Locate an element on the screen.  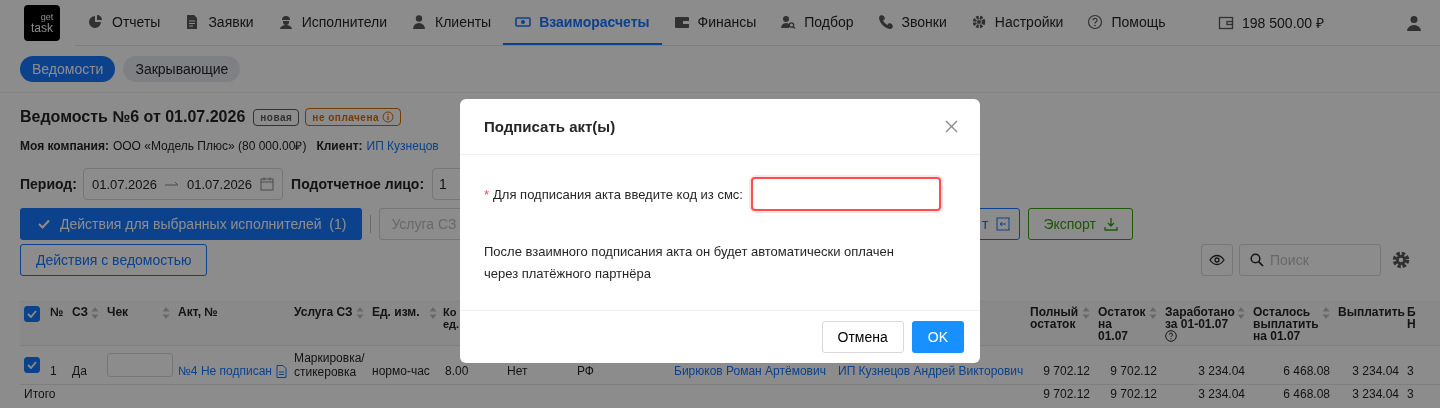
client-label: Клиент: is located at coordinates (339, 145).